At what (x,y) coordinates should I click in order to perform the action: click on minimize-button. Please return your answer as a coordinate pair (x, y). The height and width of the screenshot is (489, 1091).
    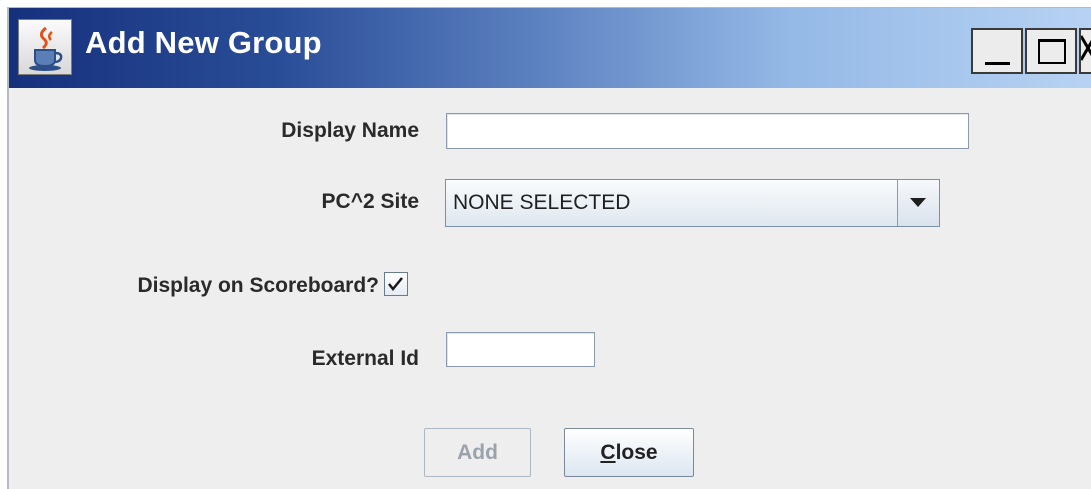
    Looking at the image, I should click on (997, 51).